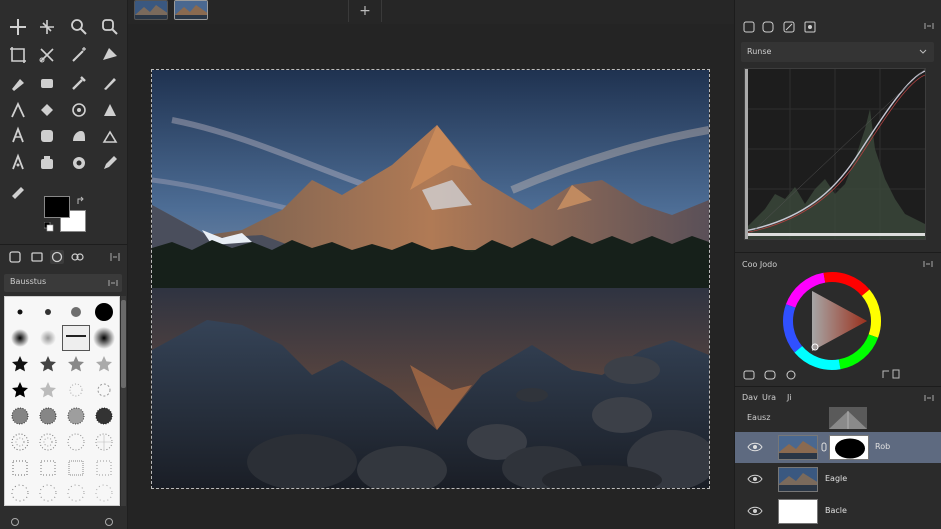 This screenshot has height=529, width=941. Describe the element at coordinates (15, 257) in the screenshot. I see `brushes-tab-icon` at that location.